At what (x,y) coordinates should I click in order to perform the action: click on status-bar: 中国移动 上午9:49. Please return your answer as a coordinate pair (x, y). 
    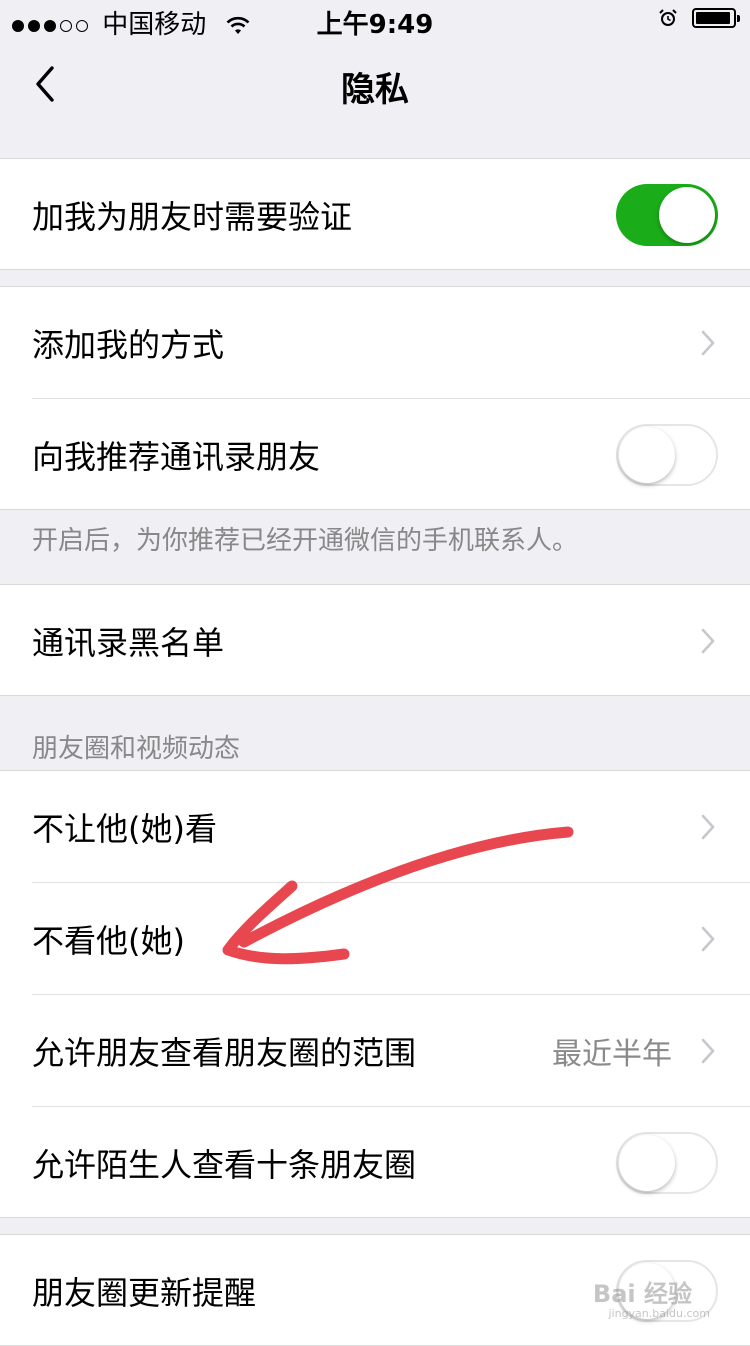
    Looking at the image, I should click on (375, 20).